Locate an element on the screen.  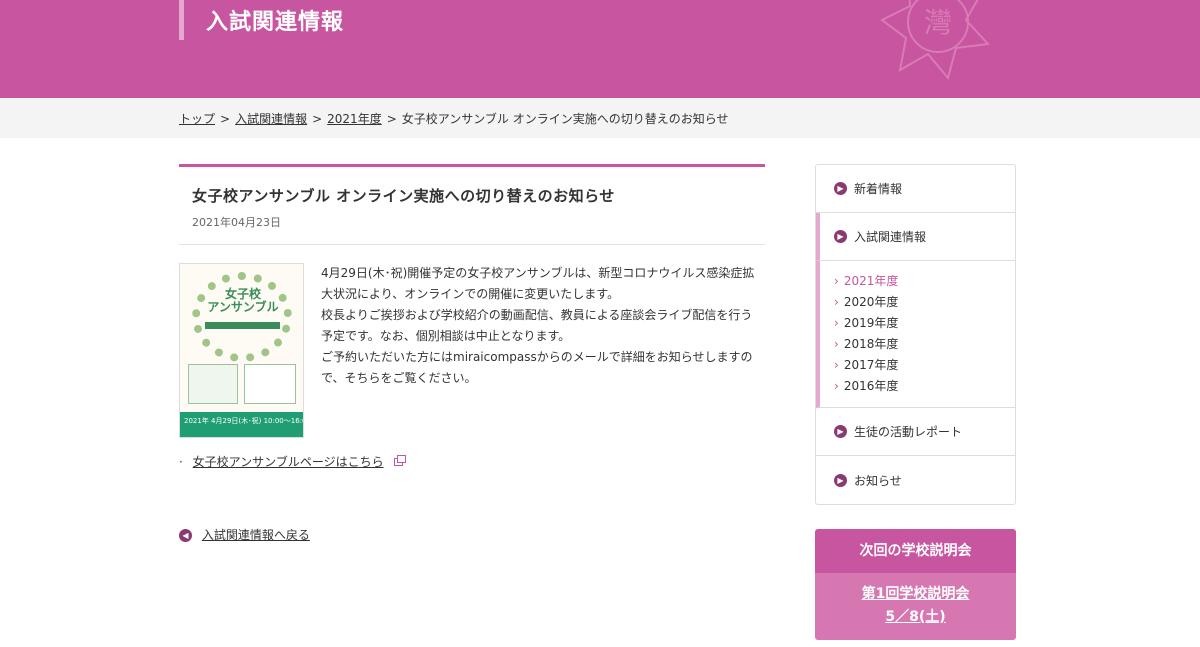
ensemble-page-link: 女子校アンサンブルページはこちら is located at coordinates (288, 462).